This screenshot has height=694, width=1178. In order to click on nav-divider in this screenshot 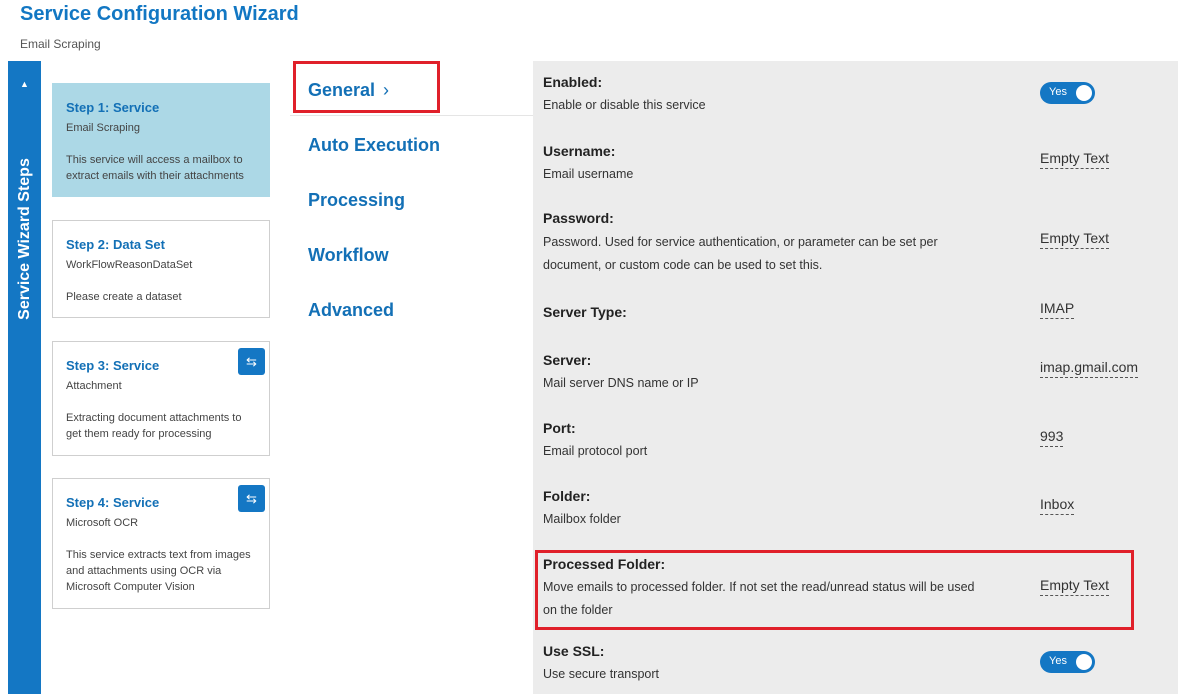, I will do `click(411, 115)`.